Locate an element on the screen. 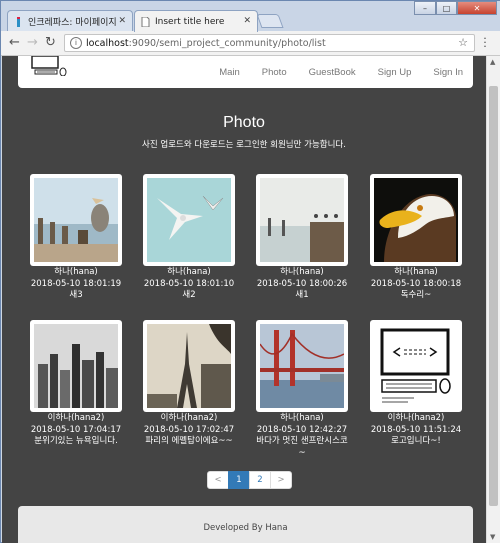 This screenshot has width=500, height=543. page-subtitle: 사진 업로드와 다운로드는 로그인한 회원님만 가능합니다. is located at coordinates (244, 145).